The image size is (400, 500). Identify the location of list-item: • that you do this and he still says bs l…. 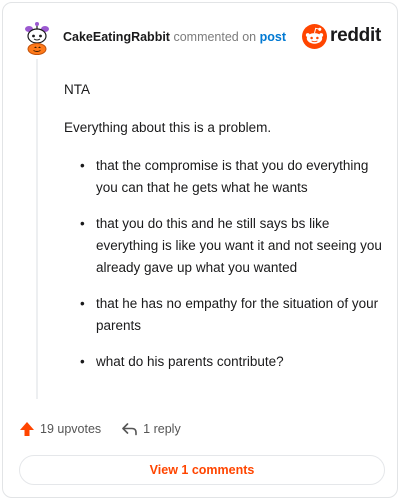
(224, 246).